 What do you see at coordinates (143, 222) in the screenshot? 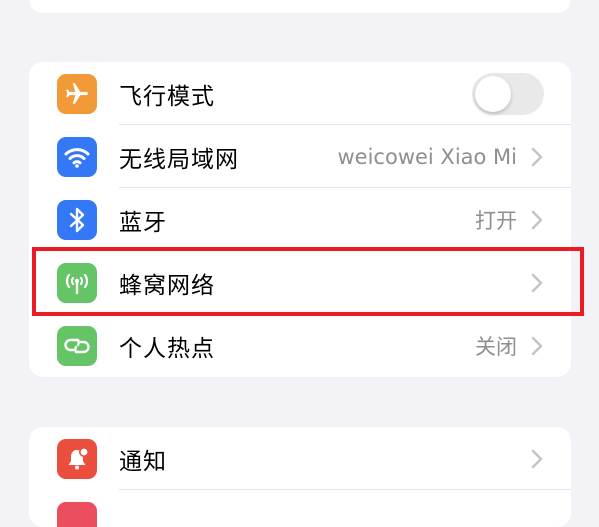
I see `bluetooth-label: 蓝牙` at bounding box center [143, 222].